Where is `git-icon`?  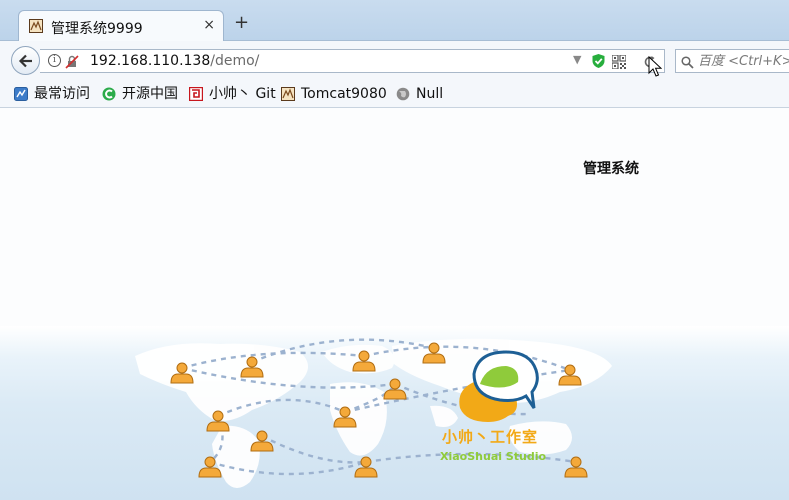 git-icon is located at coordinates (196, 94).